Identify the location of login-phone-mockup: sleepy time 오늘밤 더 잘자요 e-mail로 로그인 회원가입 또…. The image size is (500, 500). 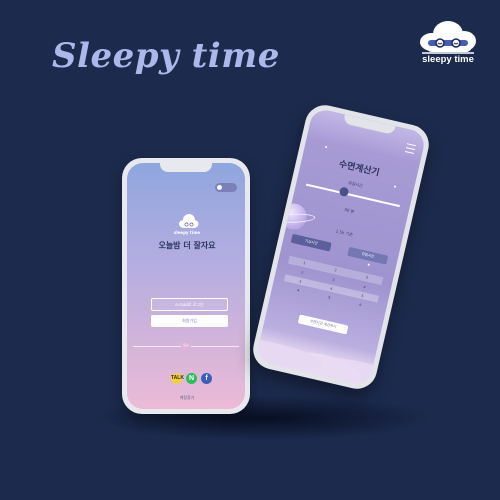
(186, 286).